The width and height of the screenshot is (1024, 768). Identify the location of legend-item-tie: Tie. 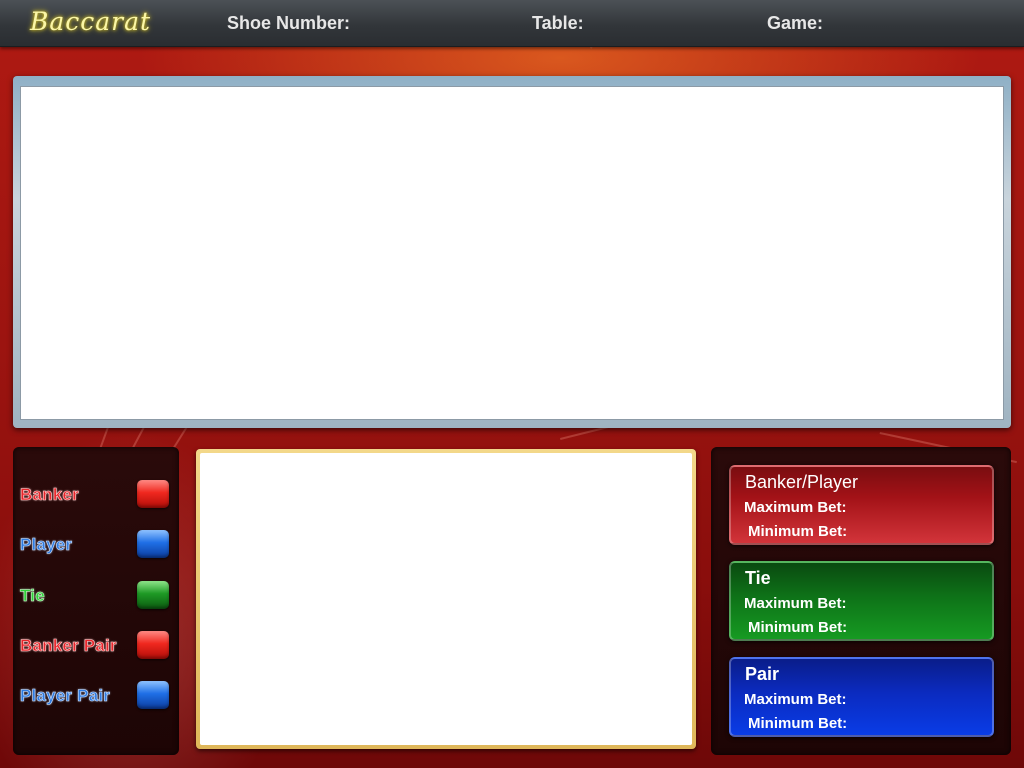
(96, 596).